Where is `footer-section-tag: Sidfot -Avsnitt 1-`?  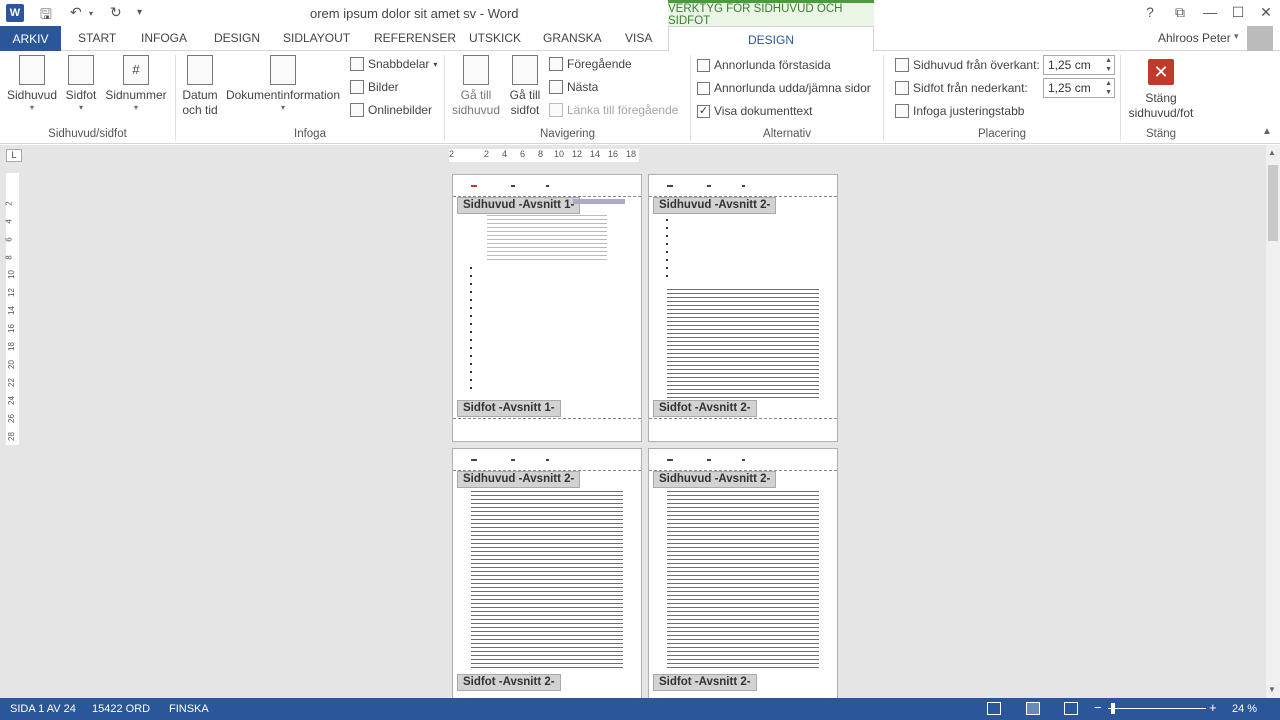 footer-section-tag: Sidfot -Avsnitt 1- is located at coordinates (509, 408).